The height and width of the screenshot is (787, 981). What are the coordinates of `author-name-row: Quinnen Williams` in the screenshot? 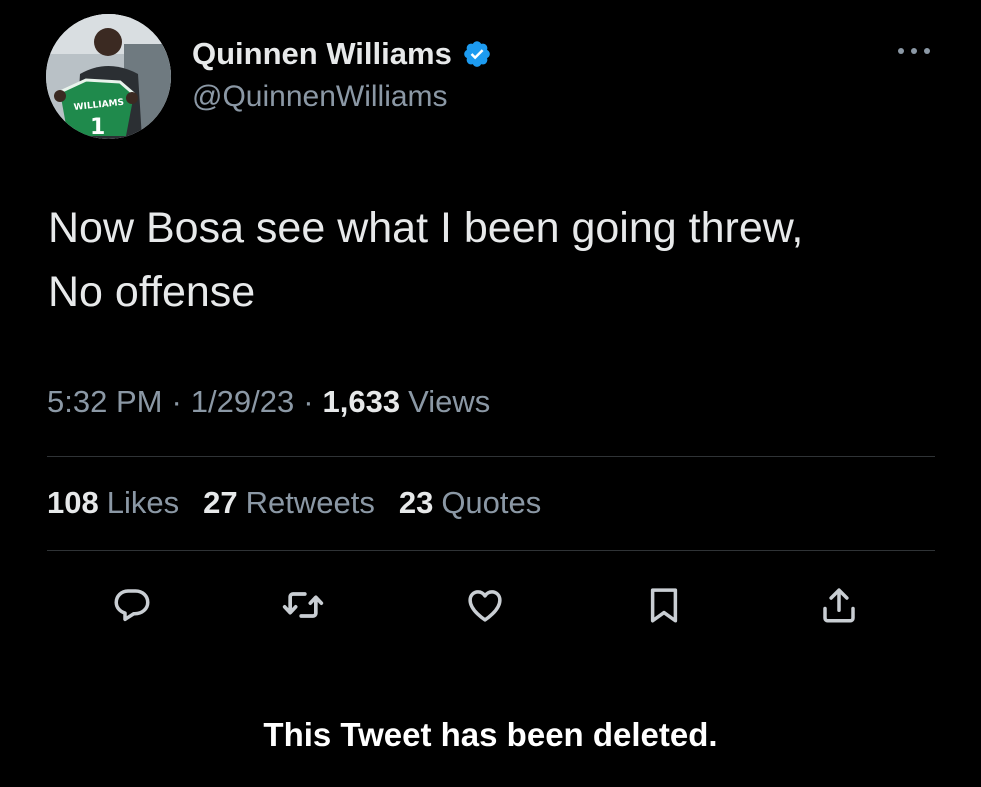 It's located at (342, 54).